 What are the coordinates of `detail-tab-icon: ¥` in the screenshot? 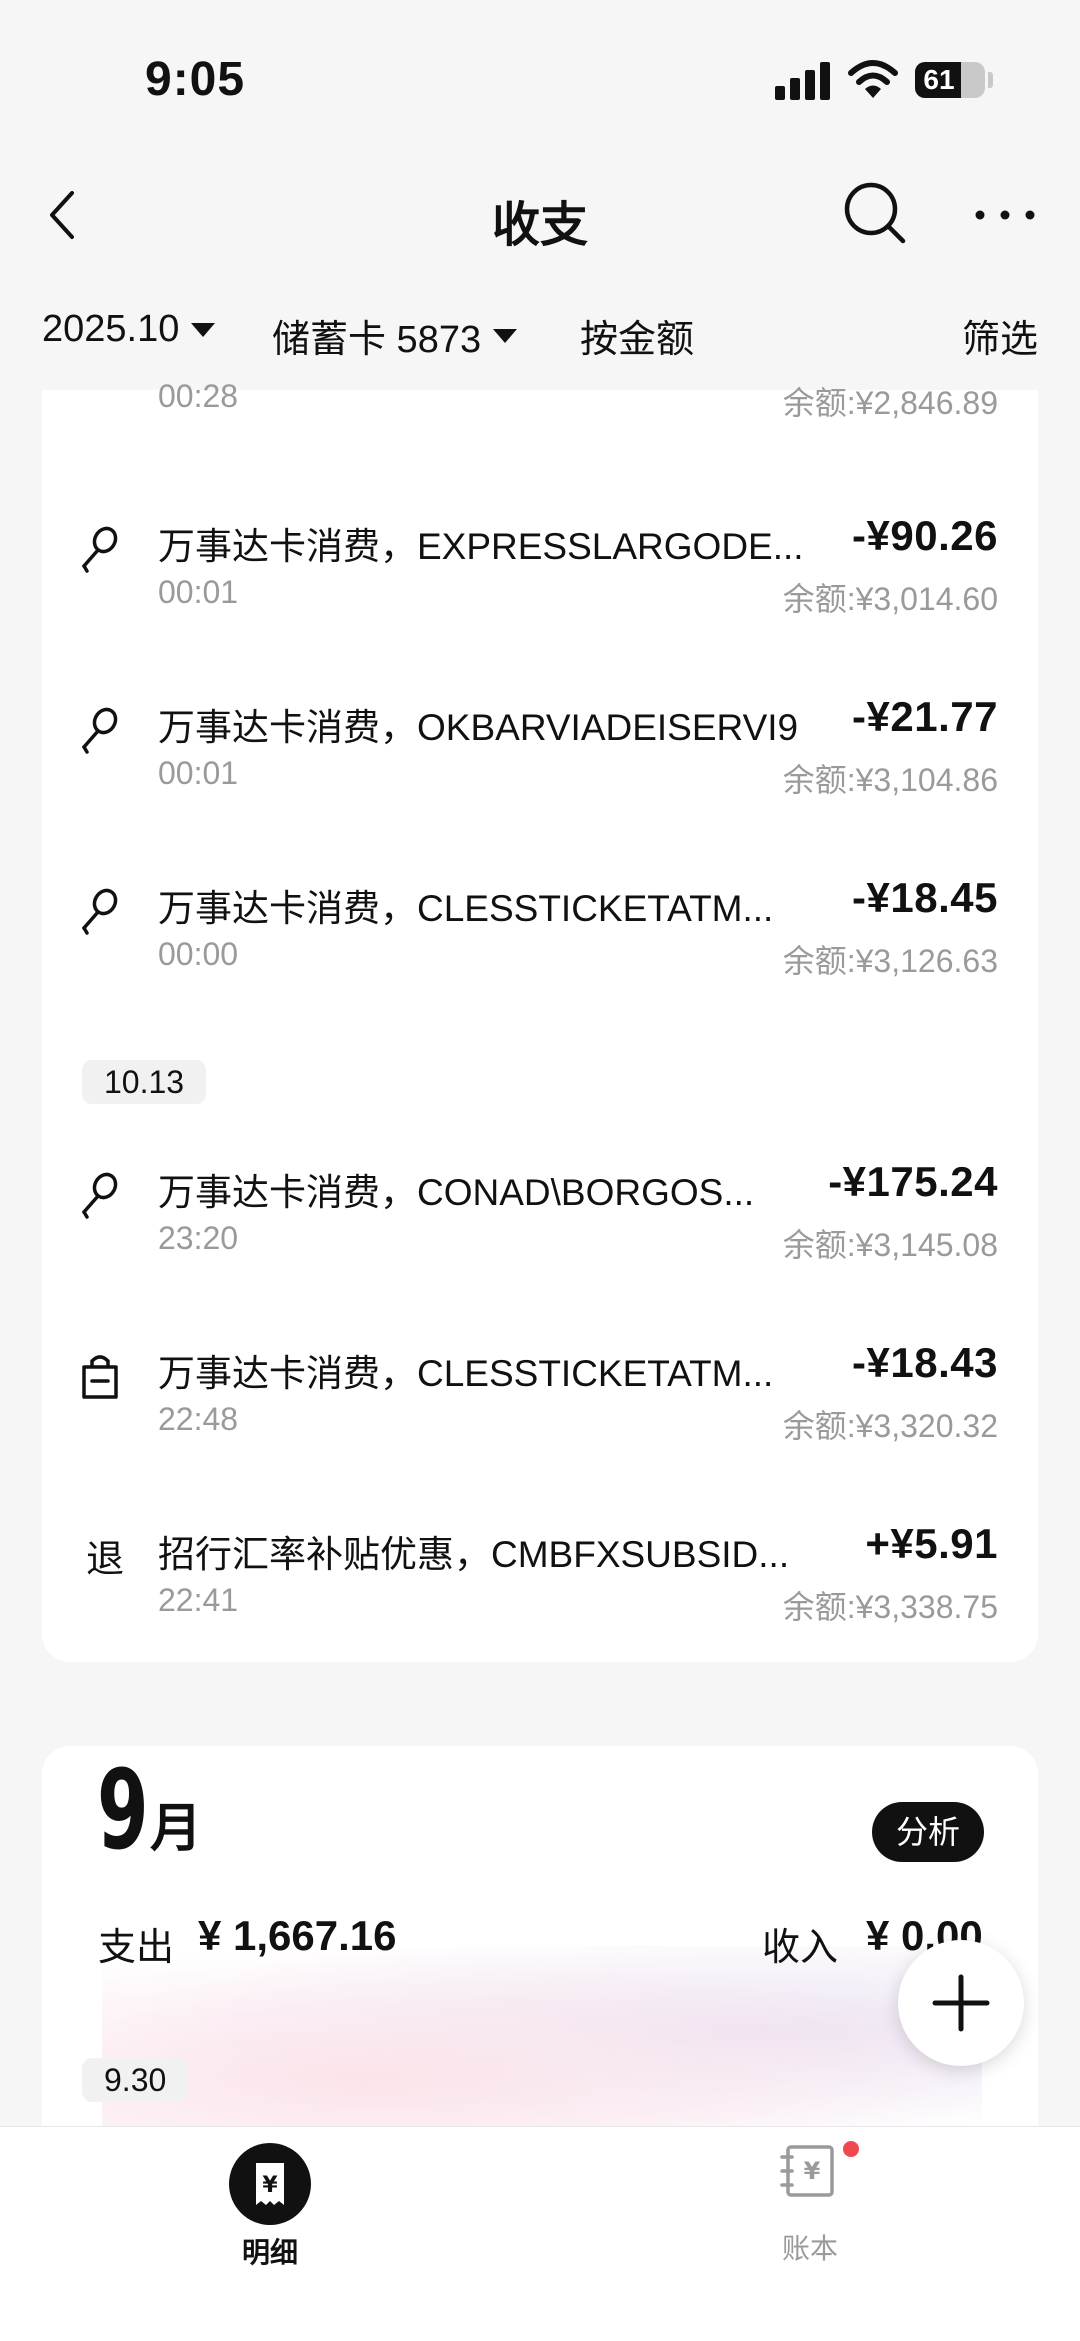 It's located at (270, 2184).